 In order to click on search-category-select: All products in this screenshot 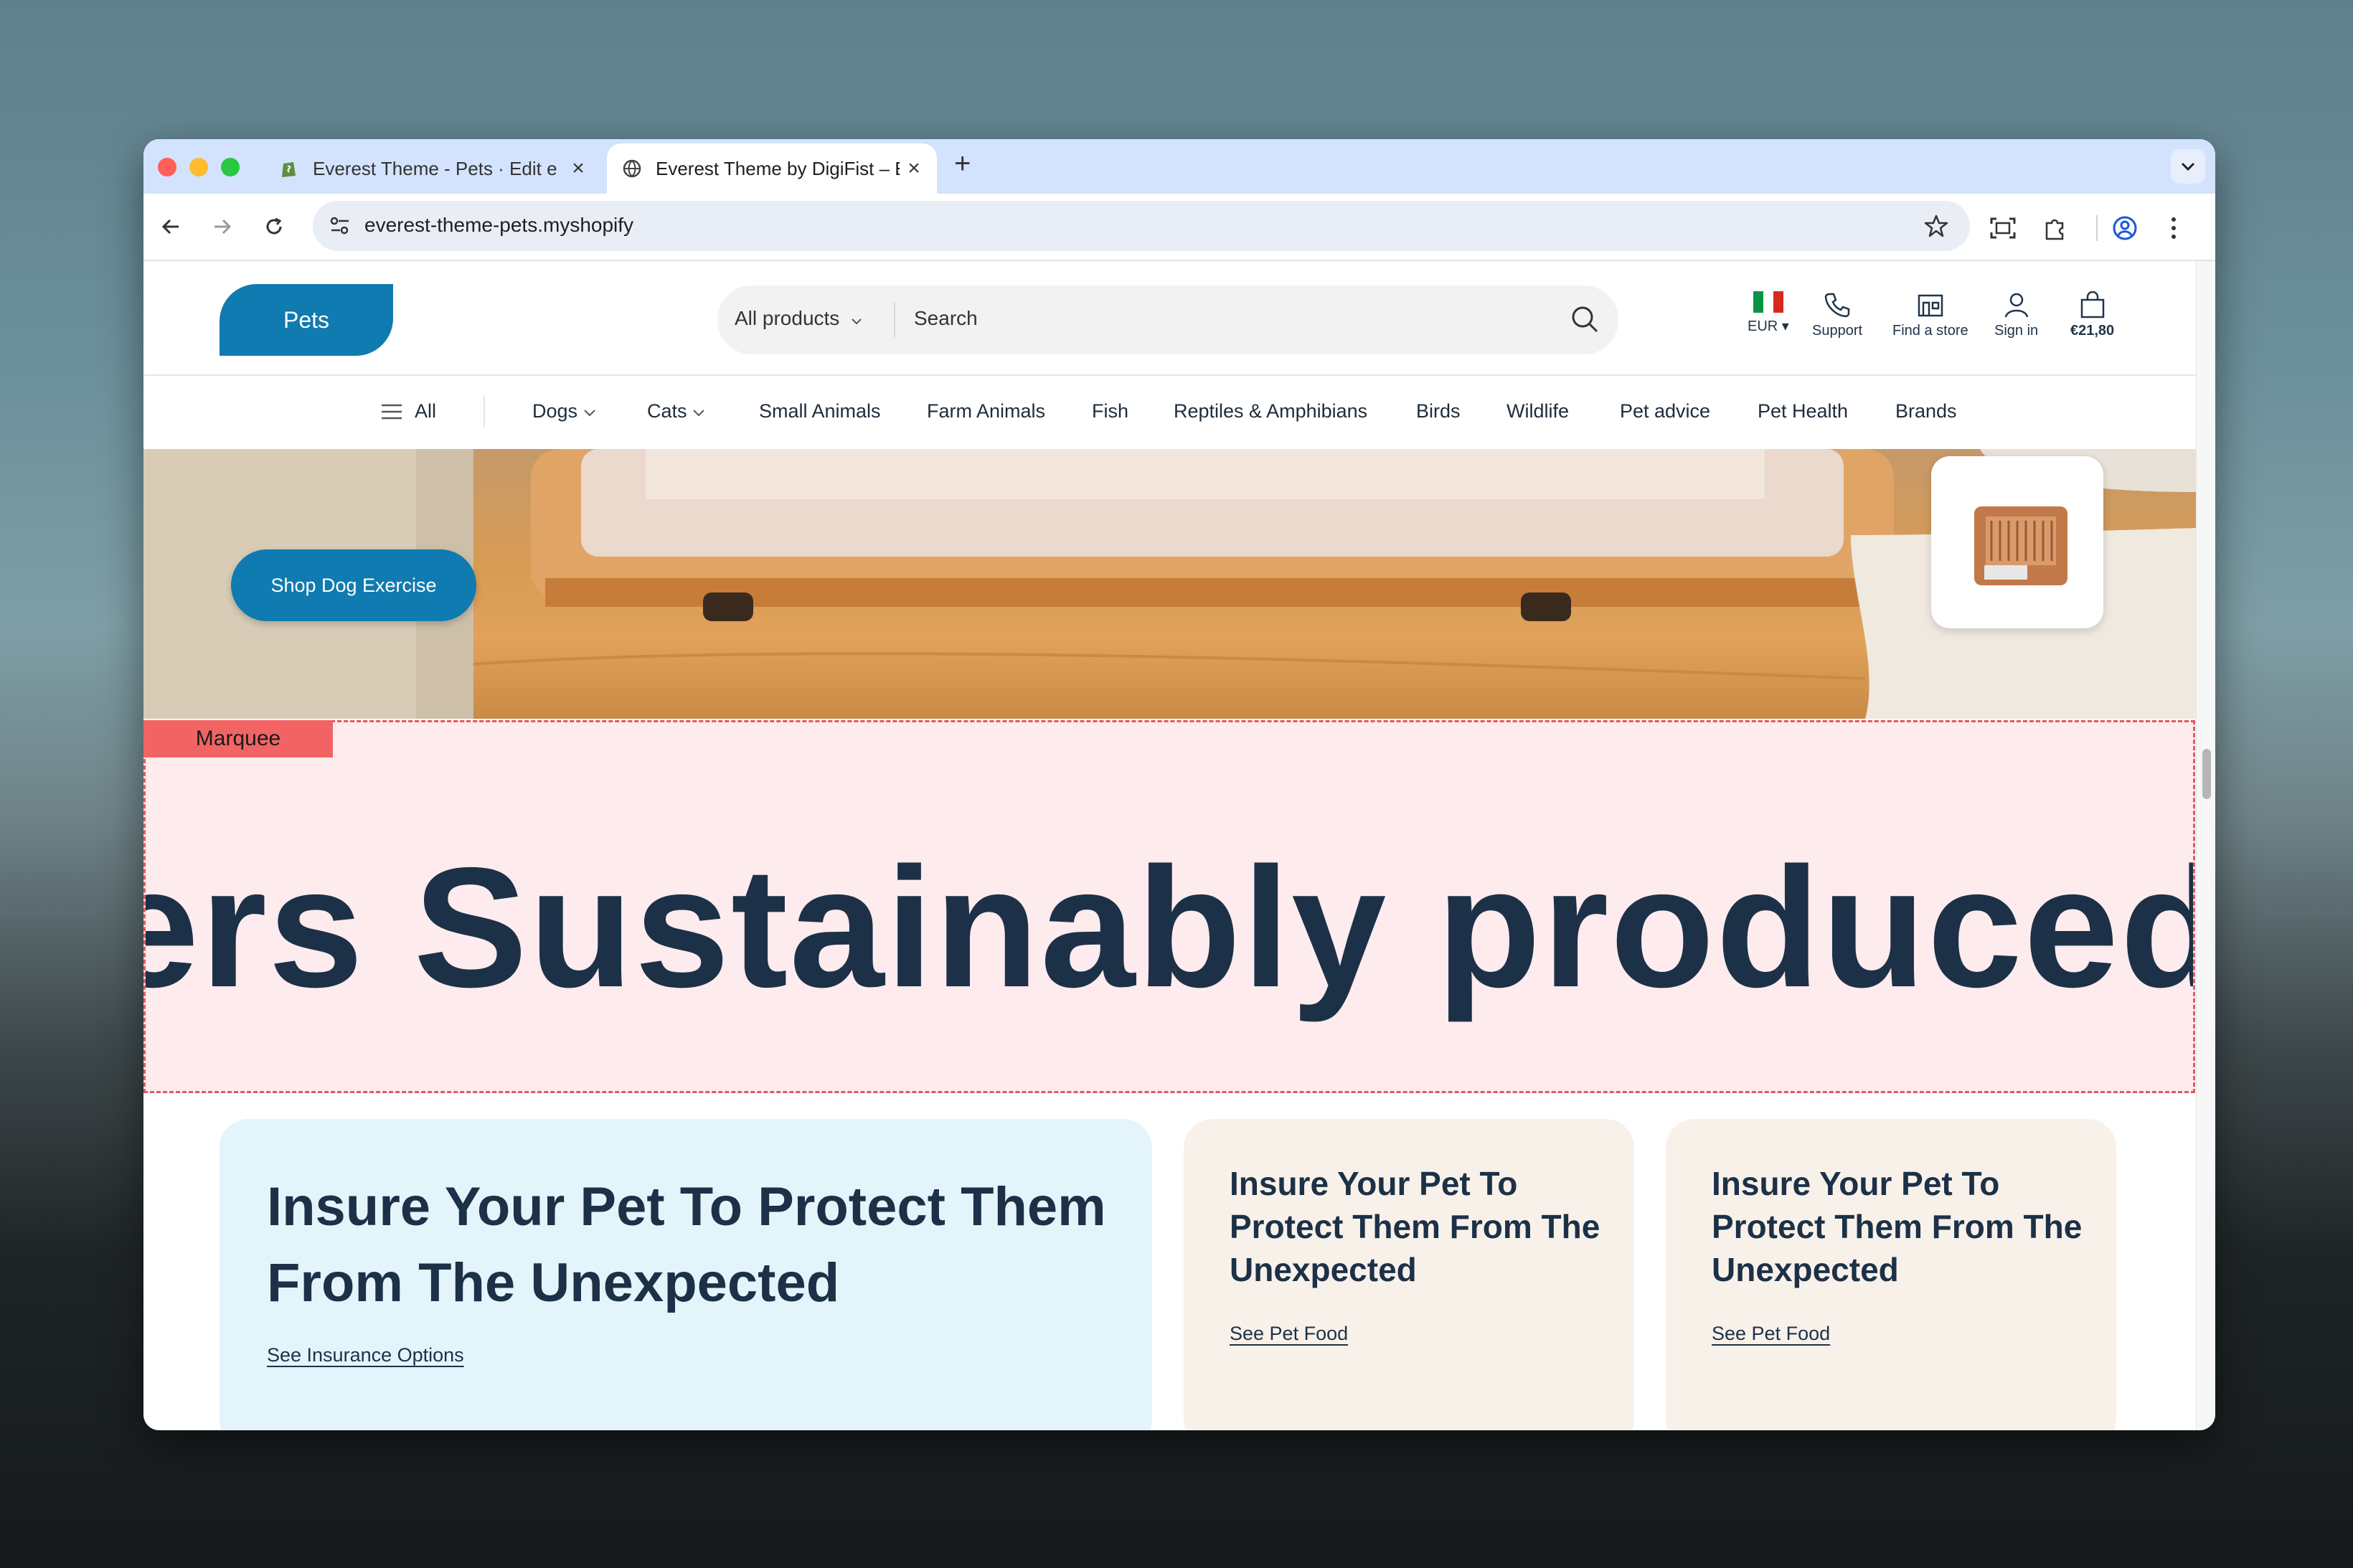, I will do `click(799, 319)`.